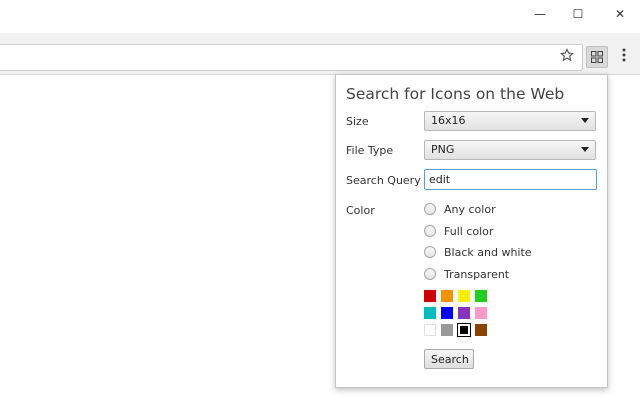 This screenshot has width=640, height=400. I want to click on radio-label: Black and white, so click(488, 252).